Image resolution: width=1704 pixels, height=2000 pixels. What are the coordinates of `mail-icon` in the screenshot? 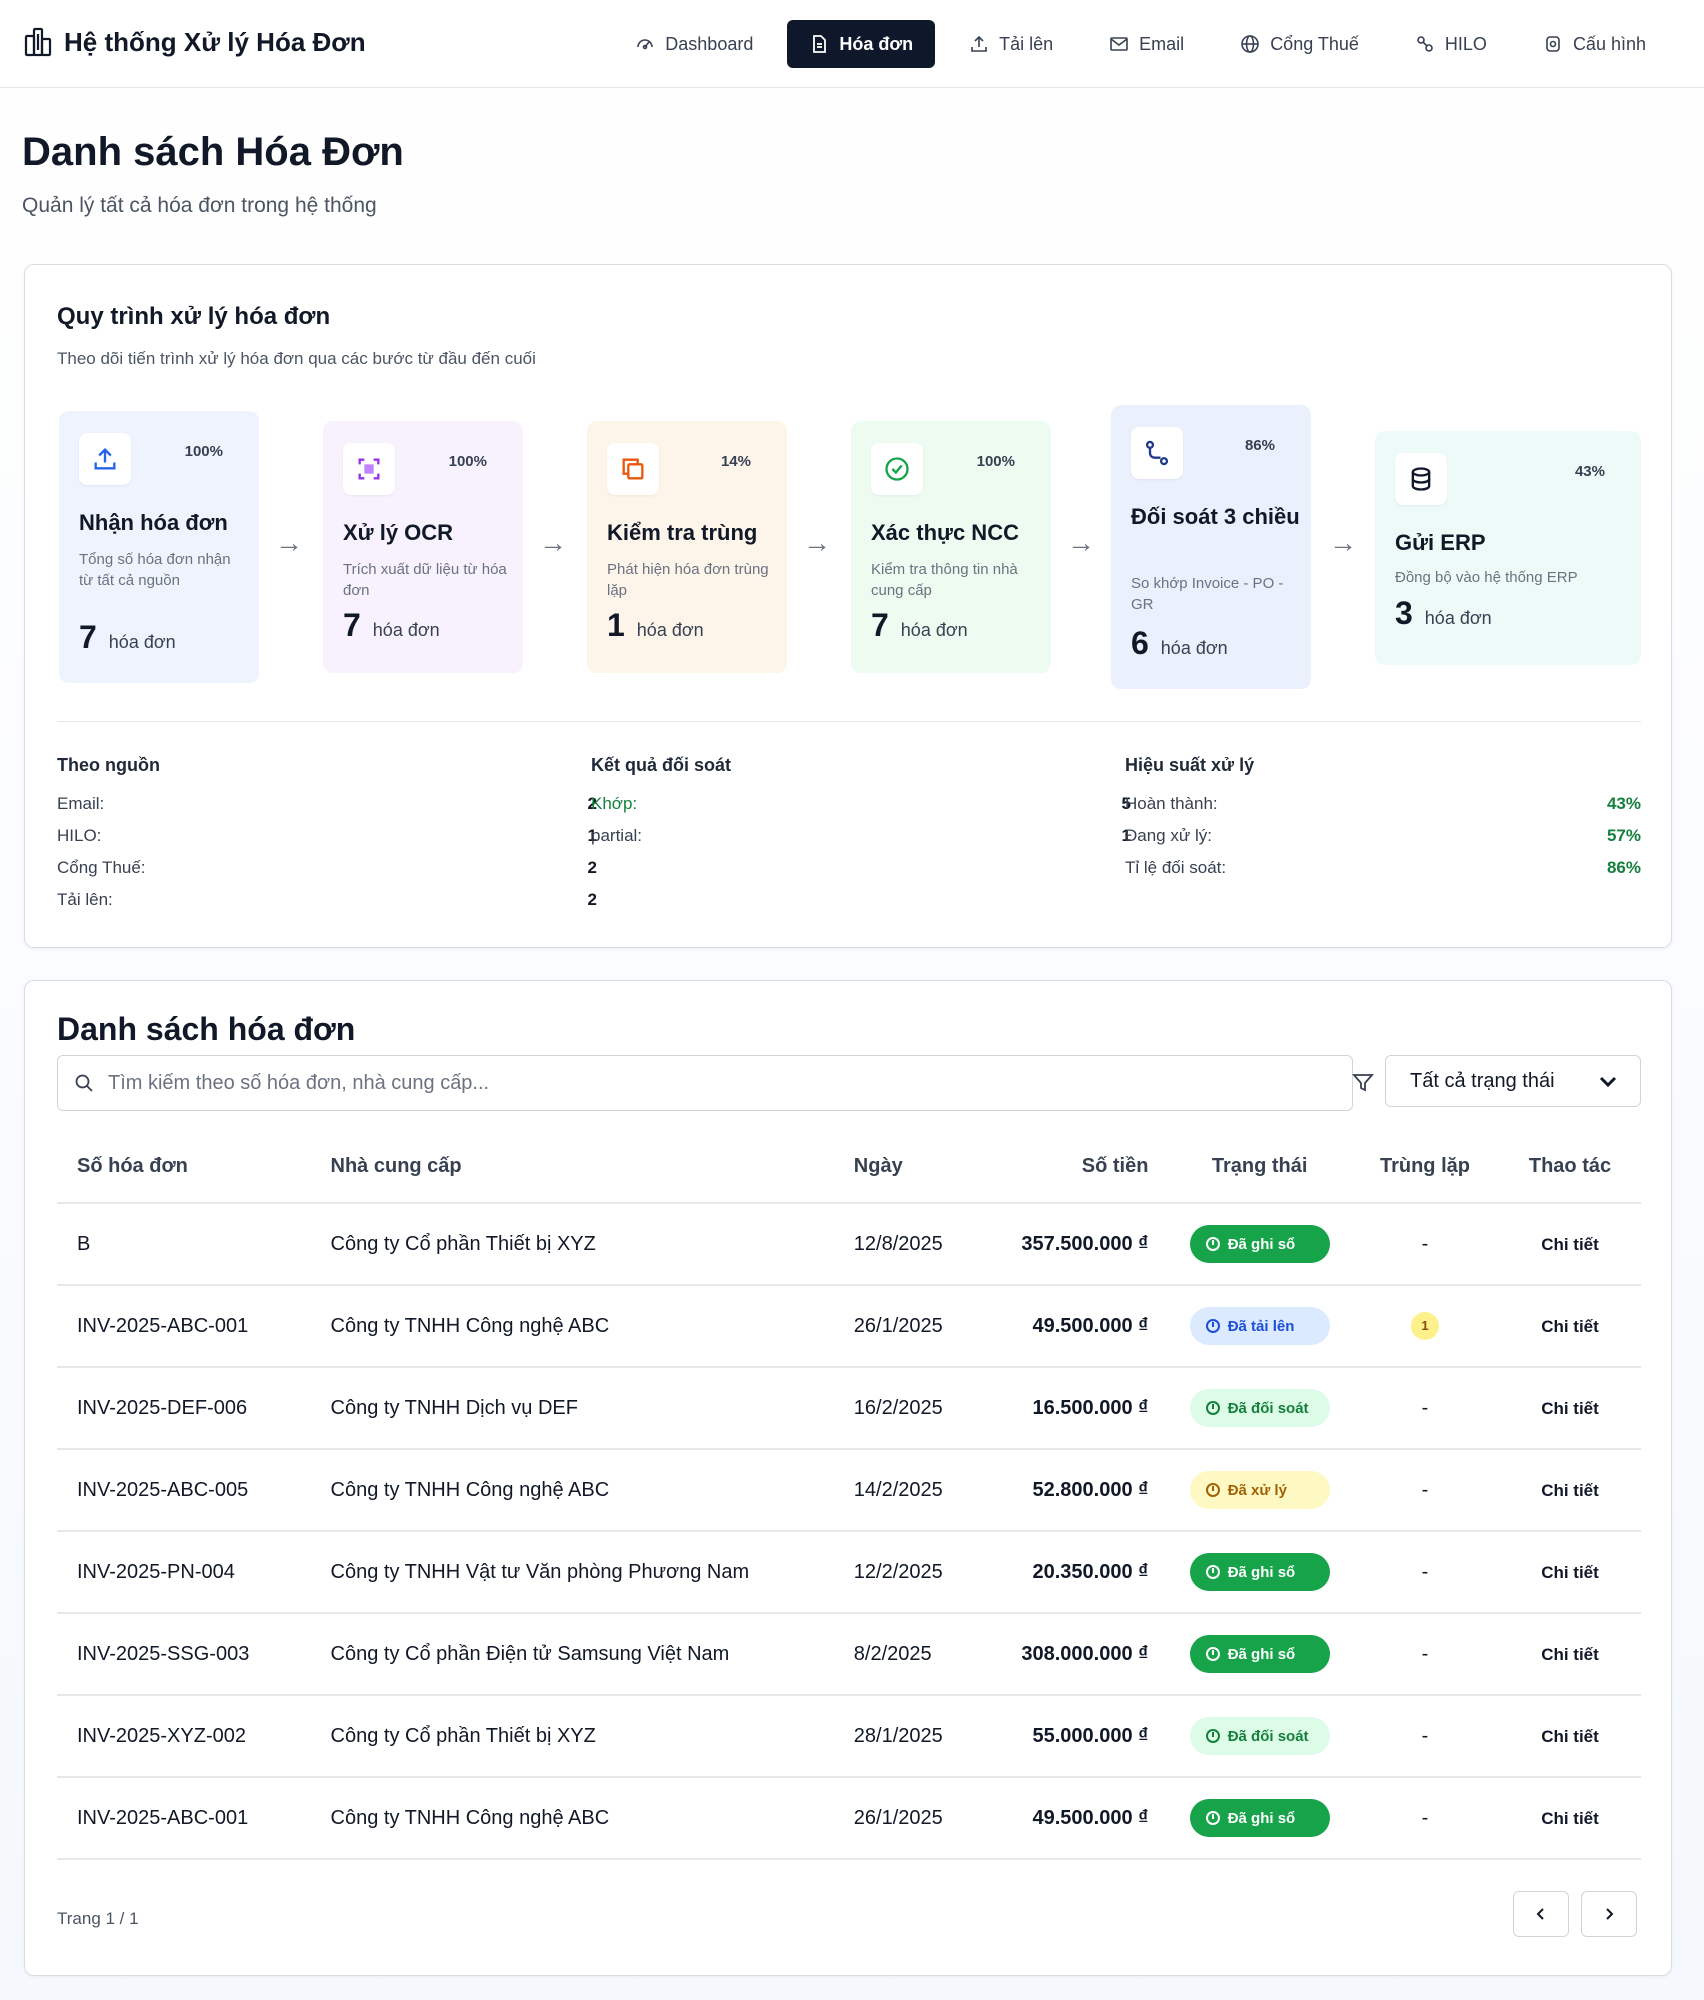 It's located at (1119, 44).